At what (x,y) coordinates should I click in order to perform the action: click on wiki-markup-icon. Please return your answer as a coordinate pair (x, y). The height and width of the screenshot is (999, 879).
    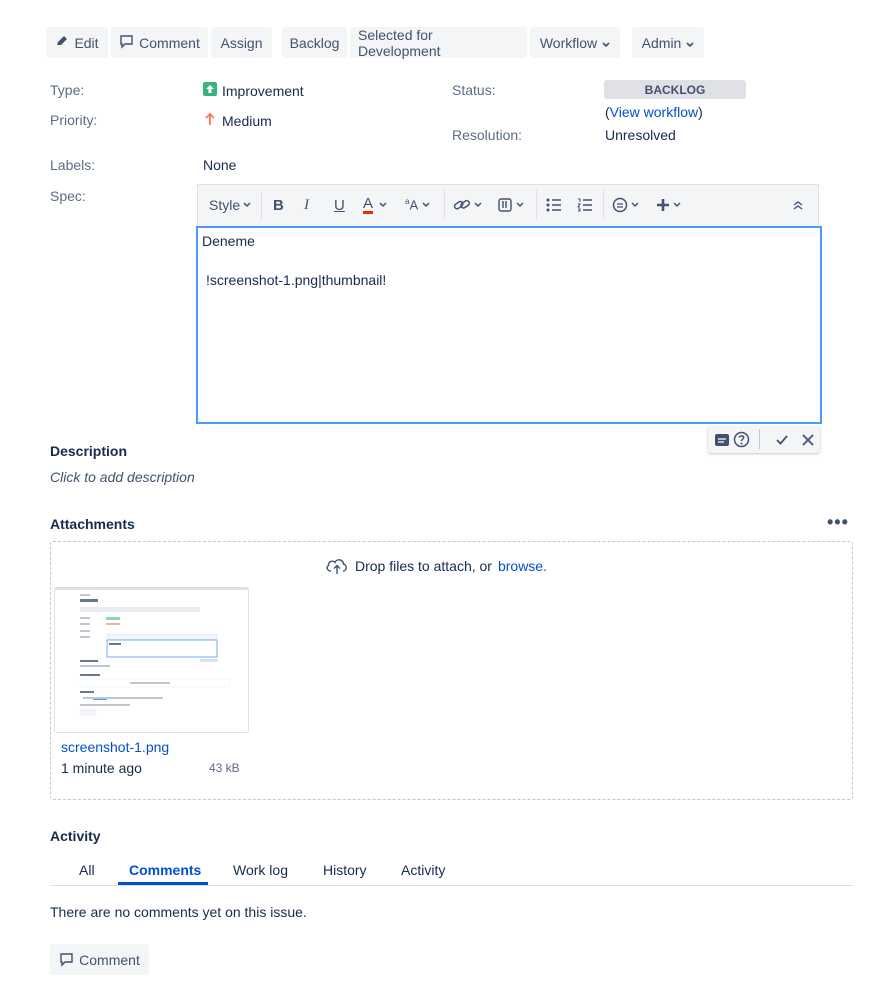
    Looking at the image, I should click on (722, 441).